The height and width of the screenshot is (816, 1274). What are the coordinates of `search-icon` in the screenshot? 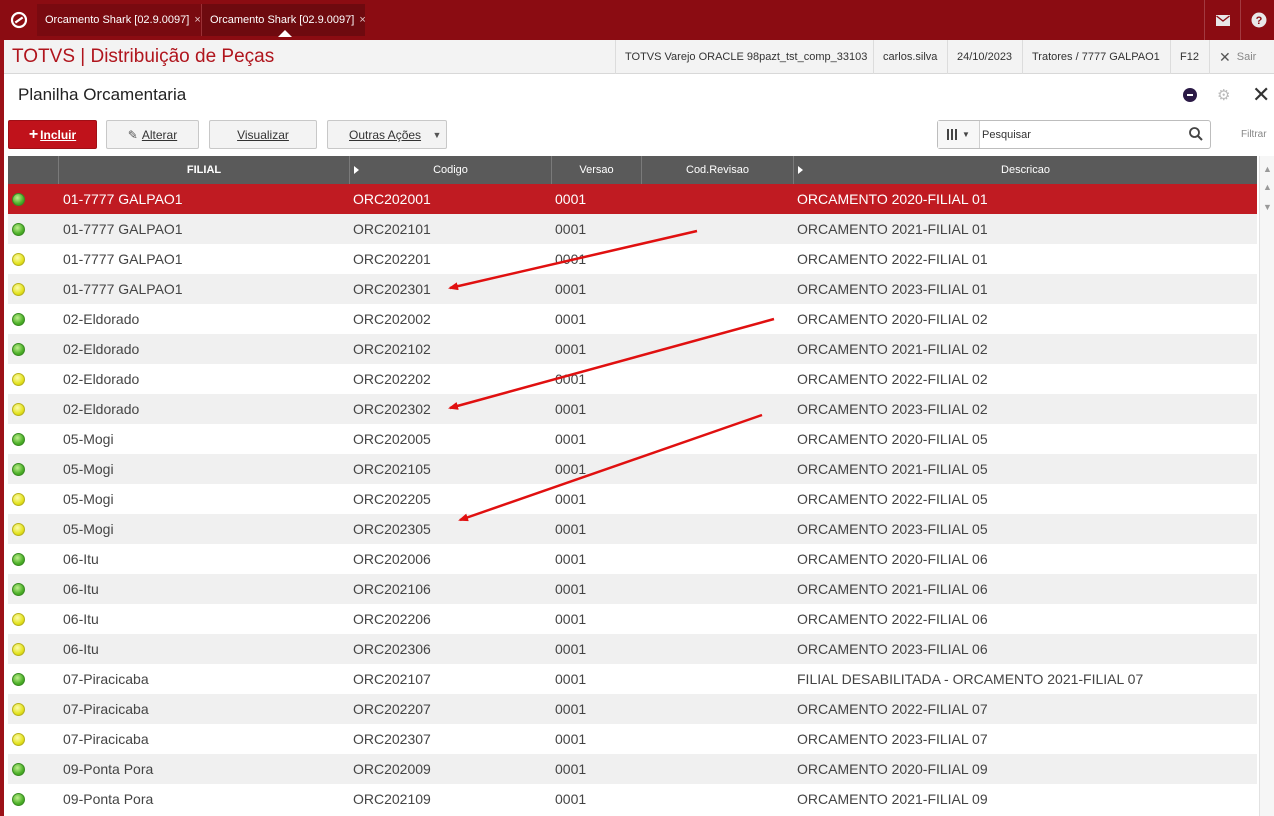 It's located at (1196, 134).